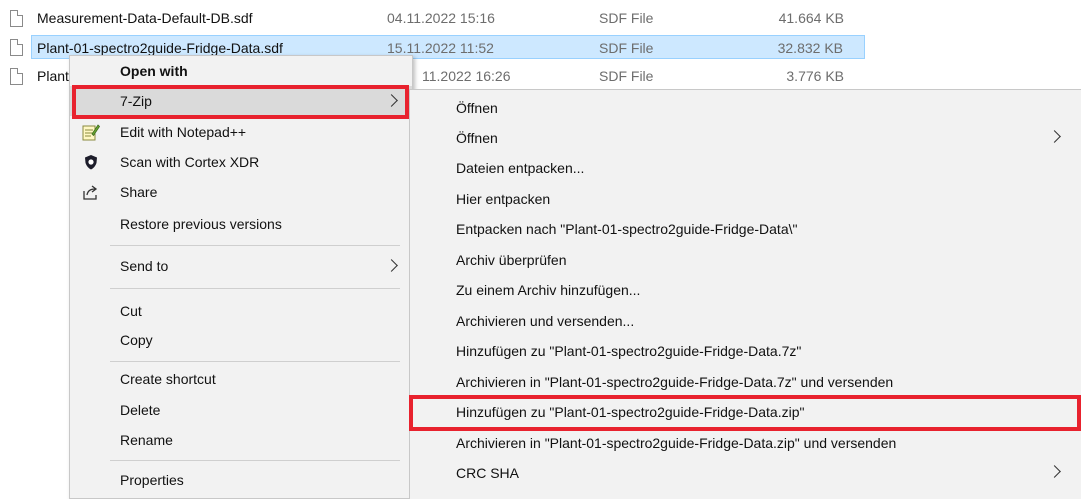  I want to click on menu-item-create-shortcut: Create shortcut, so click(241, 379).